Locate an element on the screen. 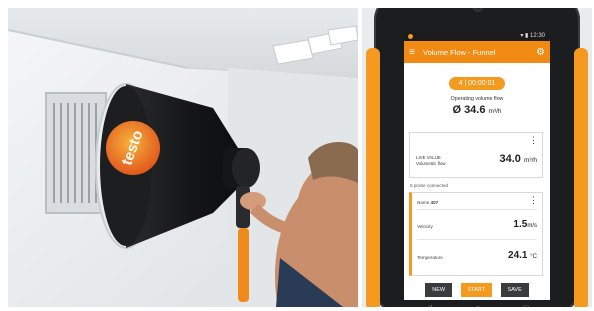  operating-label: Operating volume flow is located at coordinates (477, 99).